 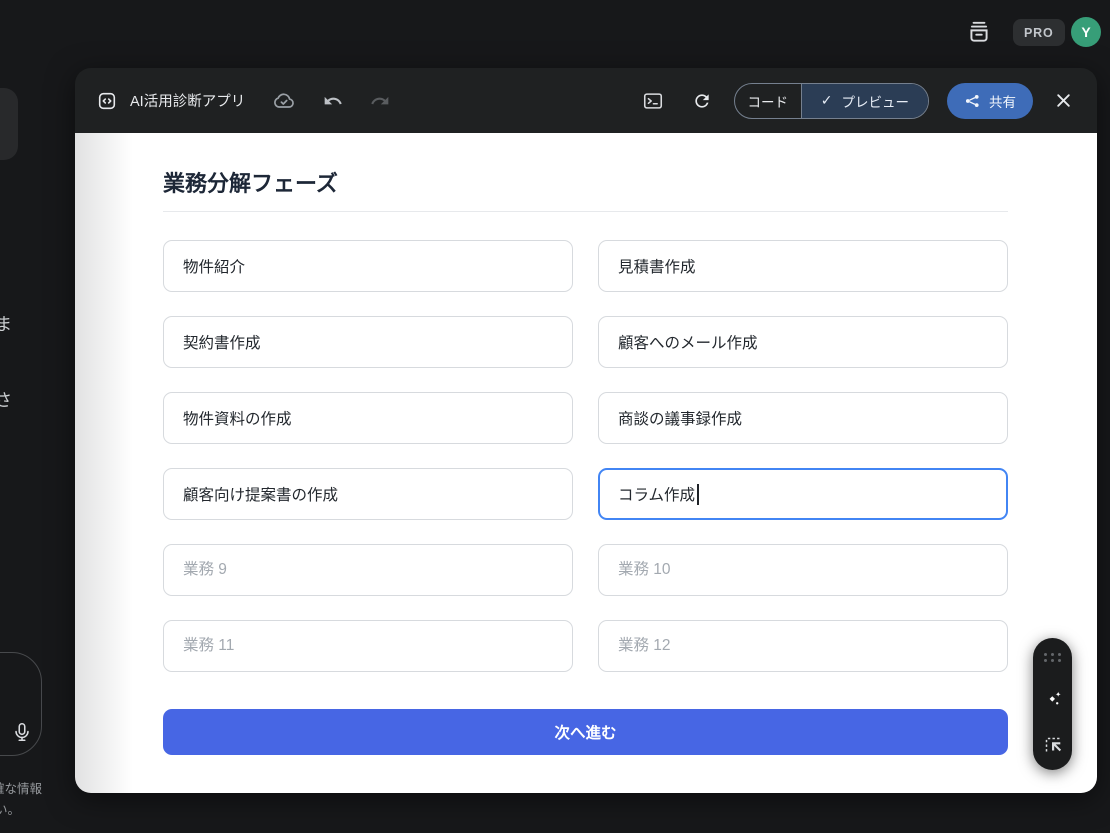 I want to click on share-button-label: 共有, so click(x=1002, y=102).